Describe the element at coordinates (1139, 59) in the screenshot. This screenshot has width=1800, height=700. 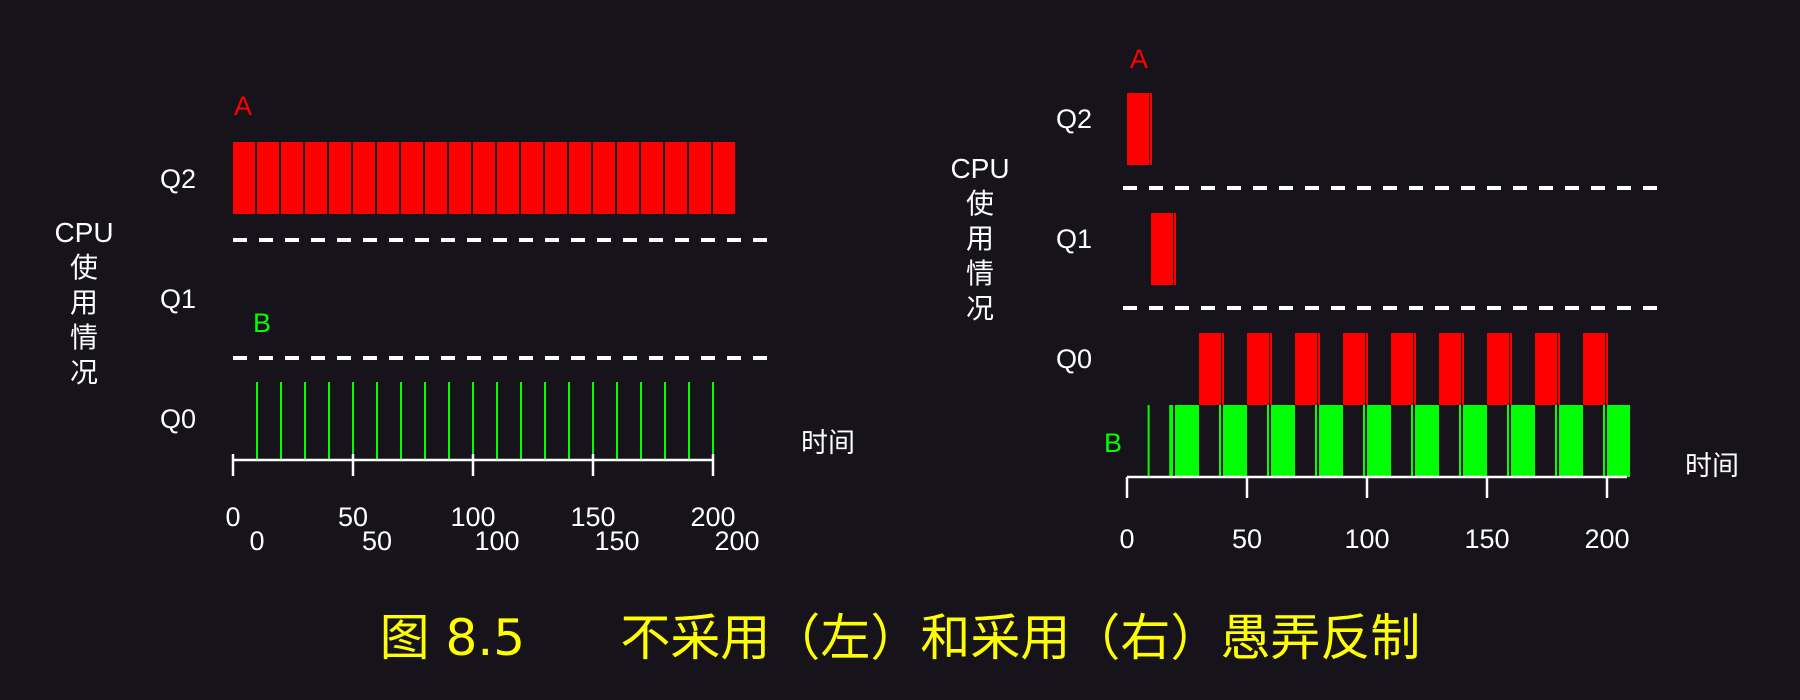
I see `right-job-a-label: A` at that location.